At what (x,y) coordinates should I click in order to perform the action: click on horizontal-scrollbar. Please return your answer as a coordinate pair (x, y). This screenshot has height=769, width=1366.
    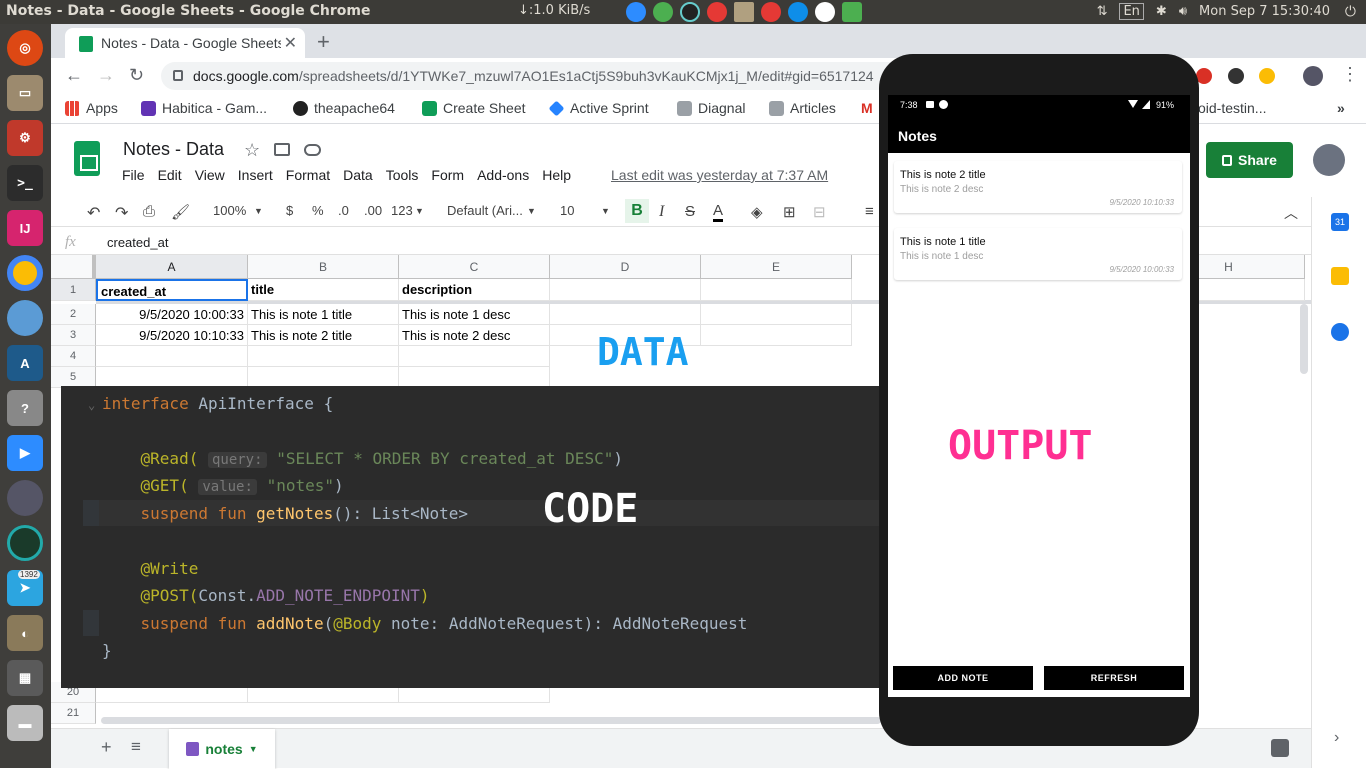
    Looking at the image, I should click on (491, 720).